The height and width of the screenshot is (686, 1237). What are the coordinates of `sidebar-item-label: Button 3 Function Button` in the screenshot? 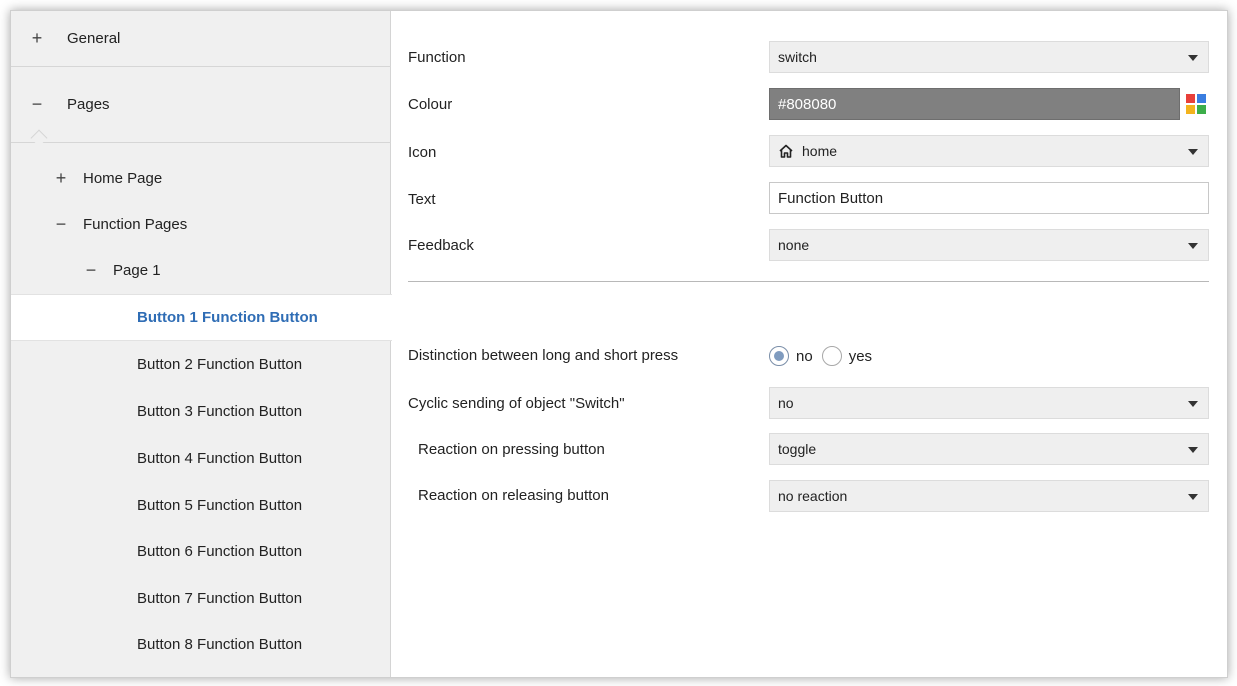 It's located at (220, 411).